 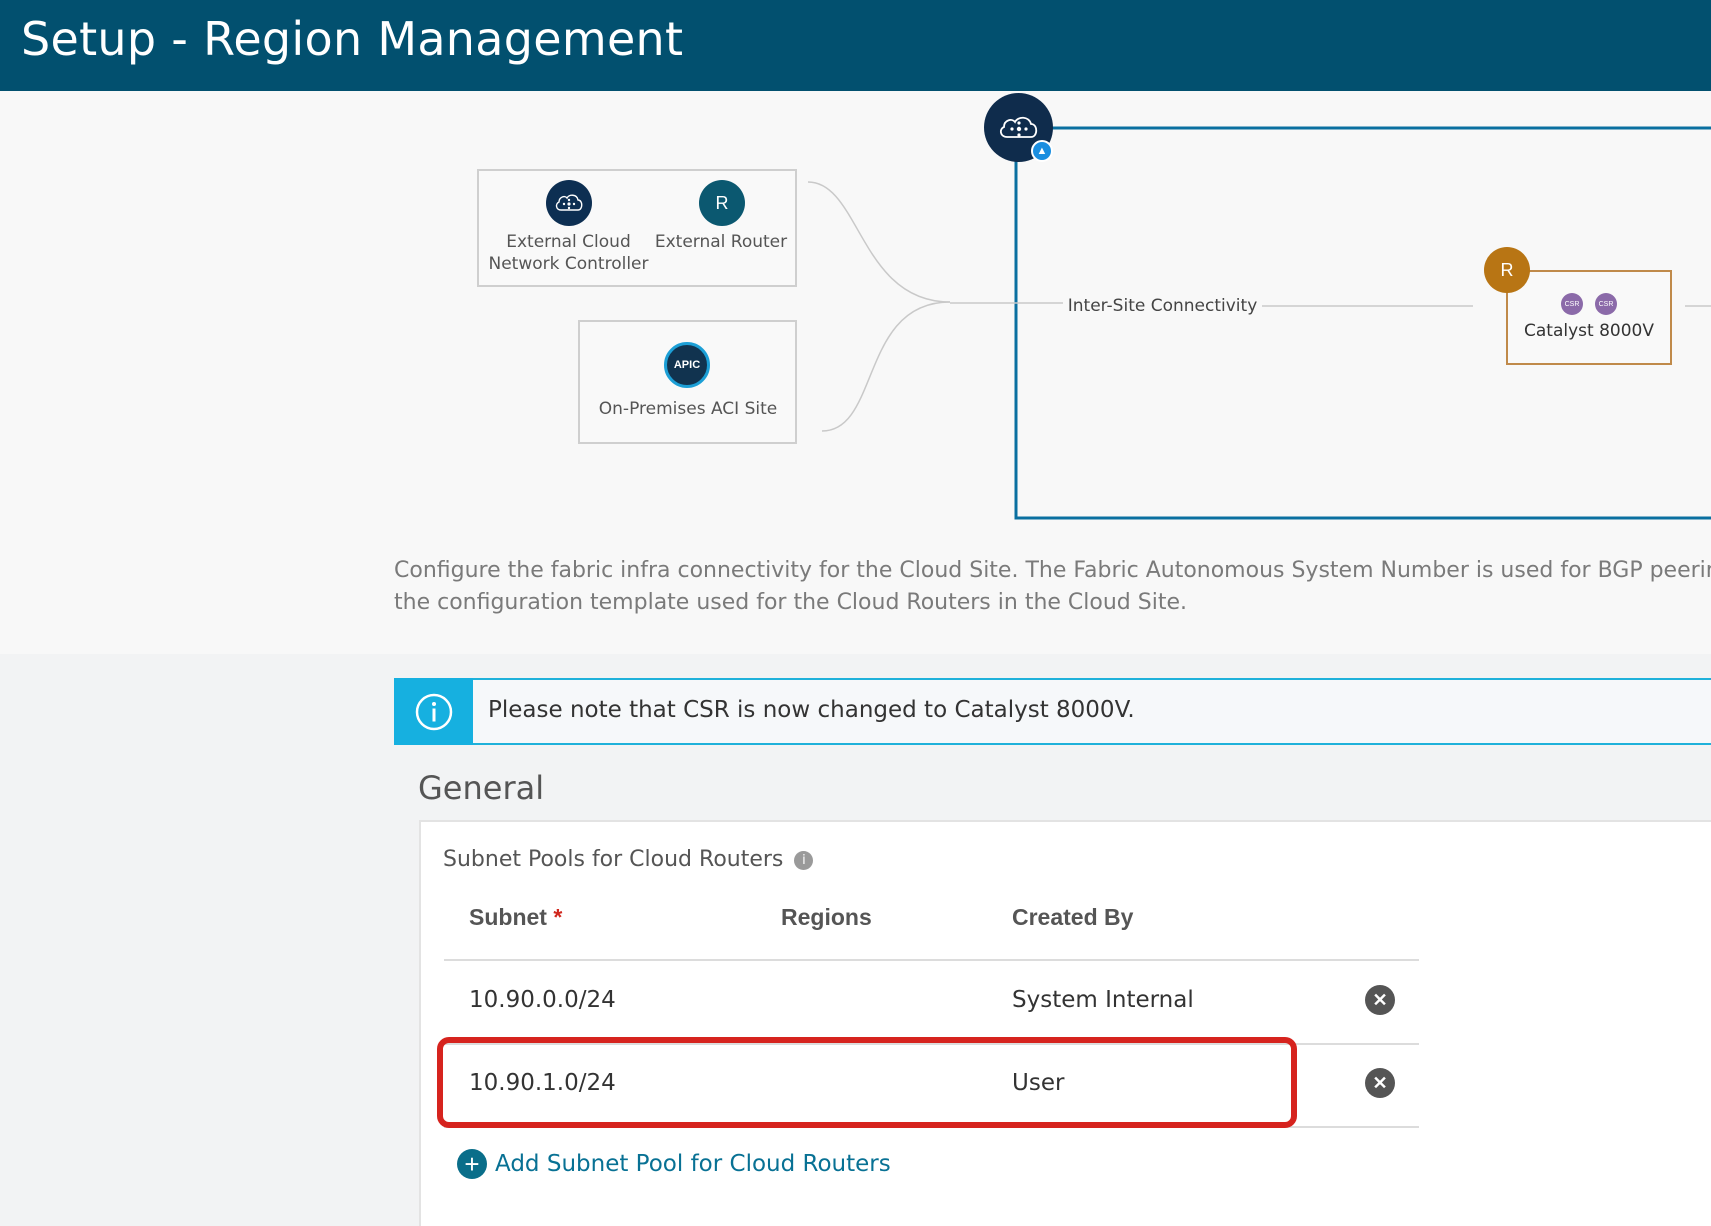 I want to click on required-marker: *, so click(x=558, y=917).